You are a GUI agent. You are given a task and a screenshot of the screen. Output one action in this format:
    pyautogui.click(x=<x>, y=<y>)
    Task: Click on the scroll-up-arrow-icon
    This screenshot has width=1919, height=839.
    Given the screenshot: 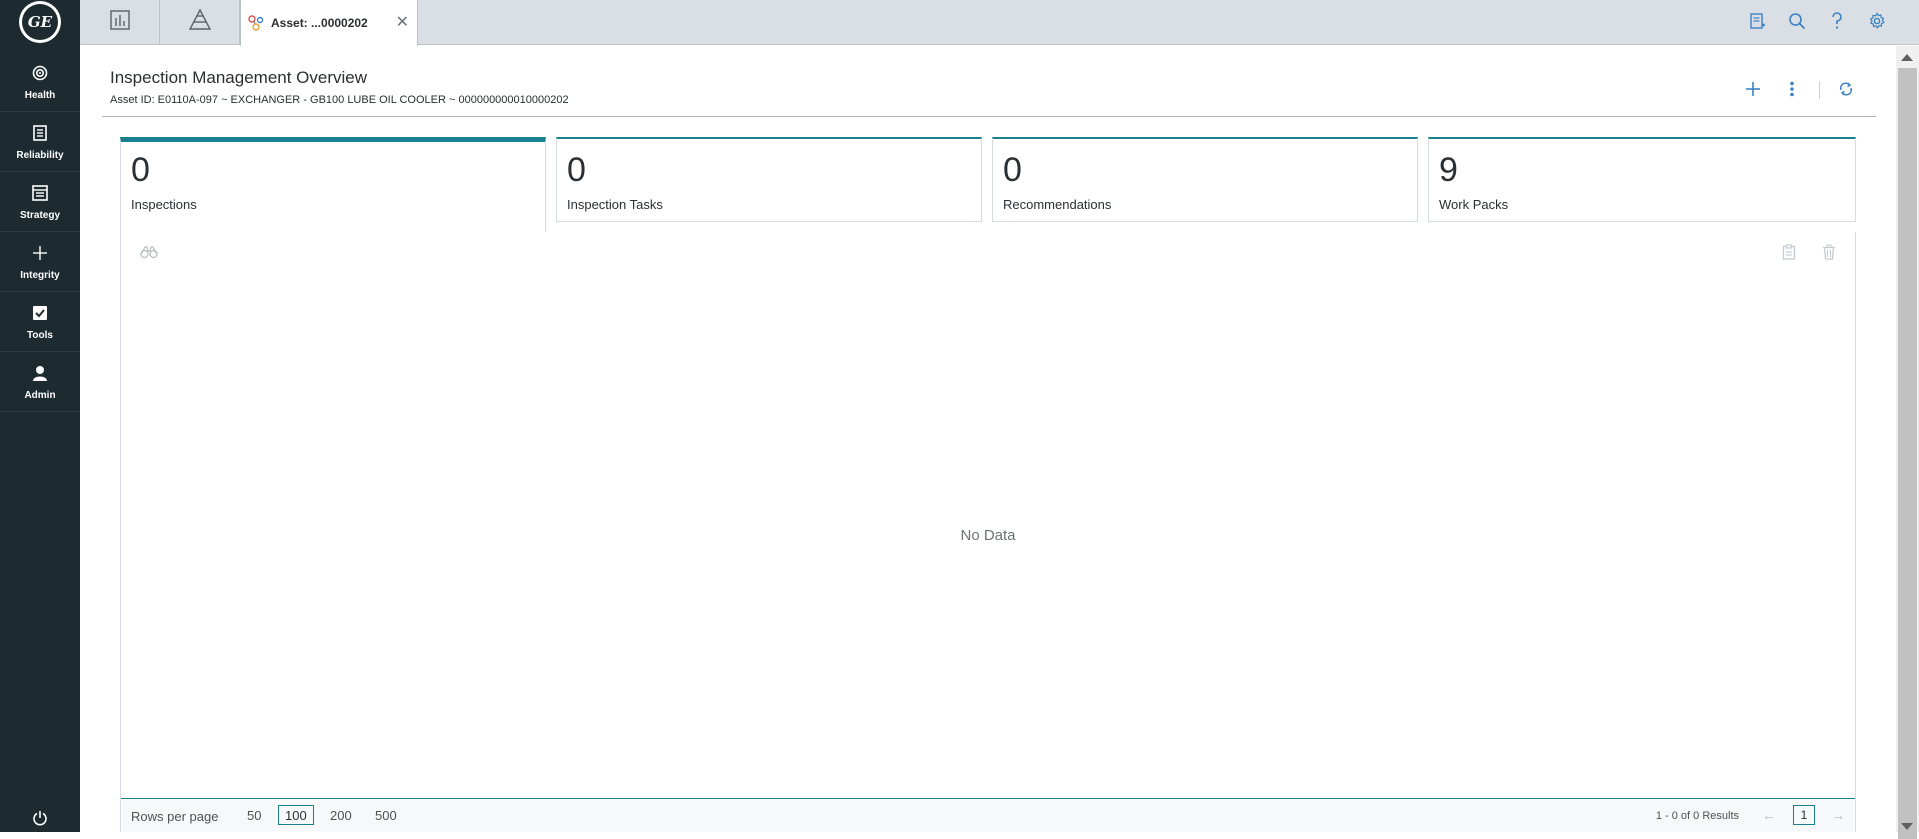 What is the action you would take?
    pyautogui.click(x=1907, y=57)
    